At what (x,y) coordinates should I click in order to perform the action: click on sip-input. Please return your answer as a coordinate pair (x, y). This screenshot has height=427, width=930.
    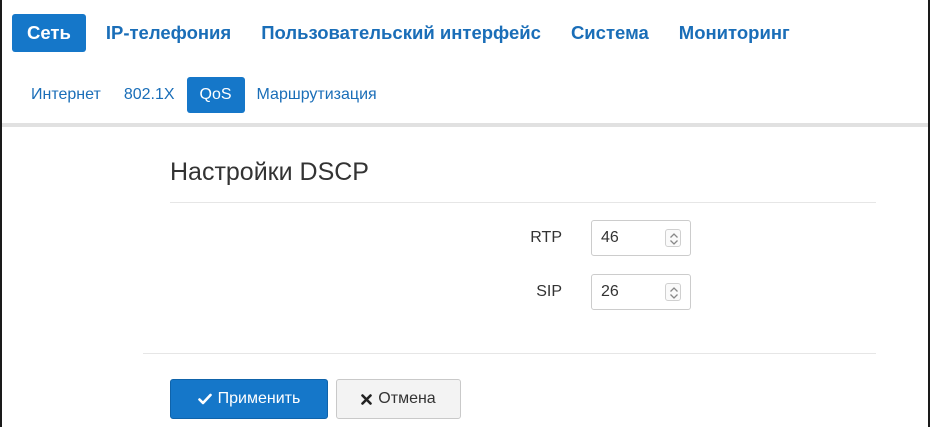
    Looking at the image, I should click on (624, 292).